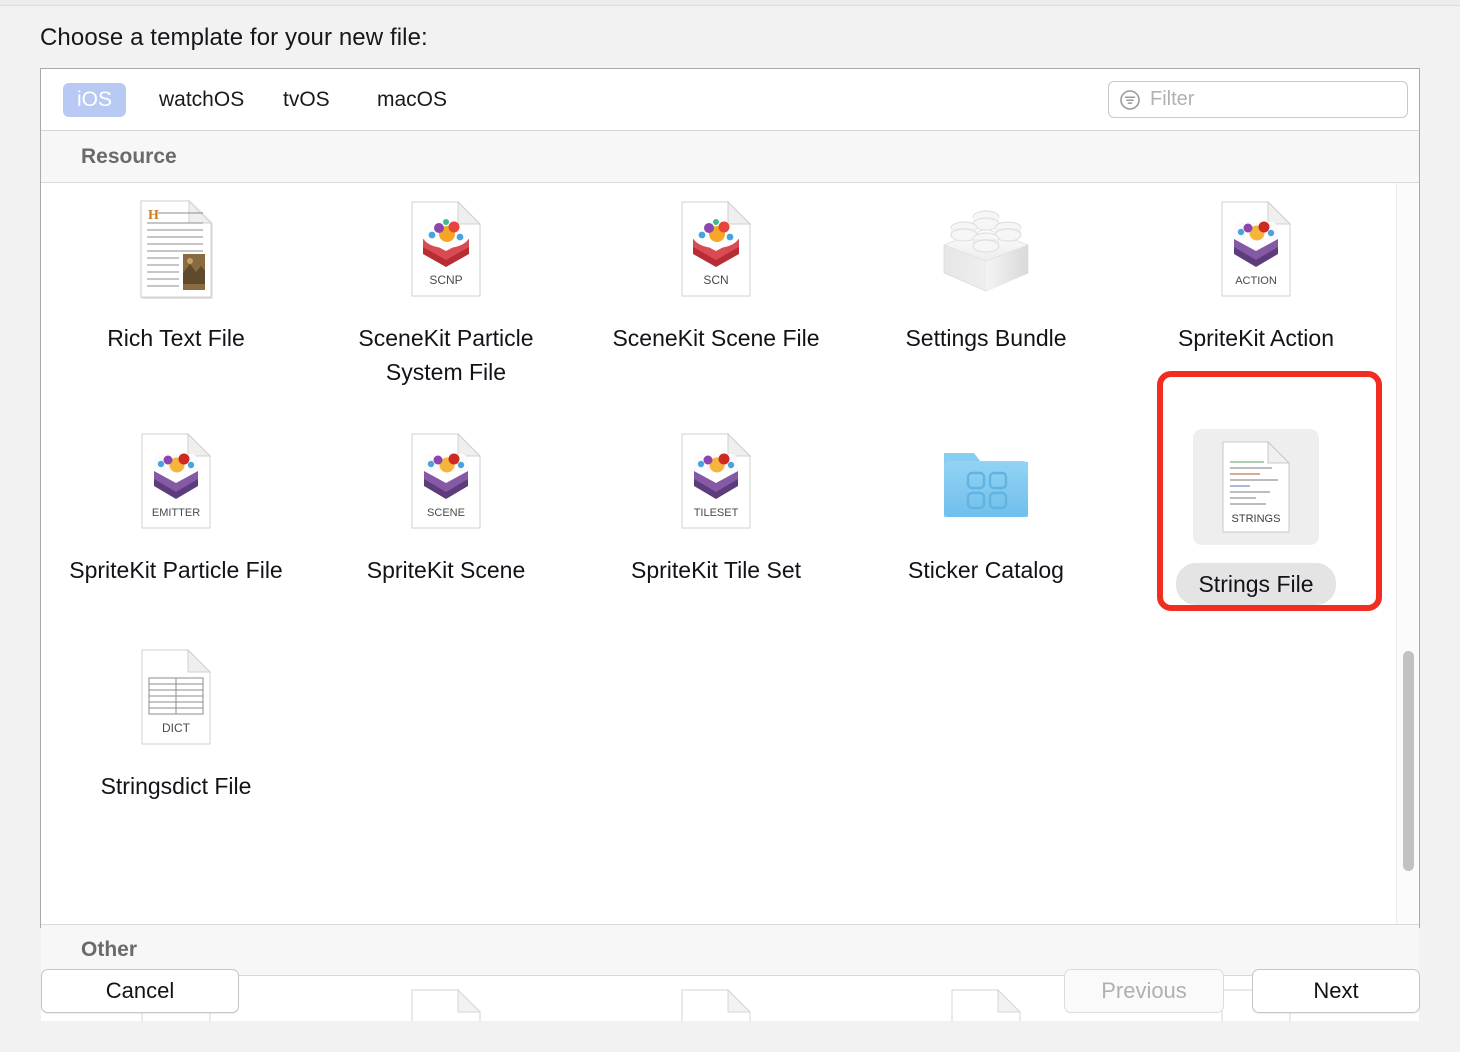  I want to click on tab-macos-label: macOS, so click(412, 99).